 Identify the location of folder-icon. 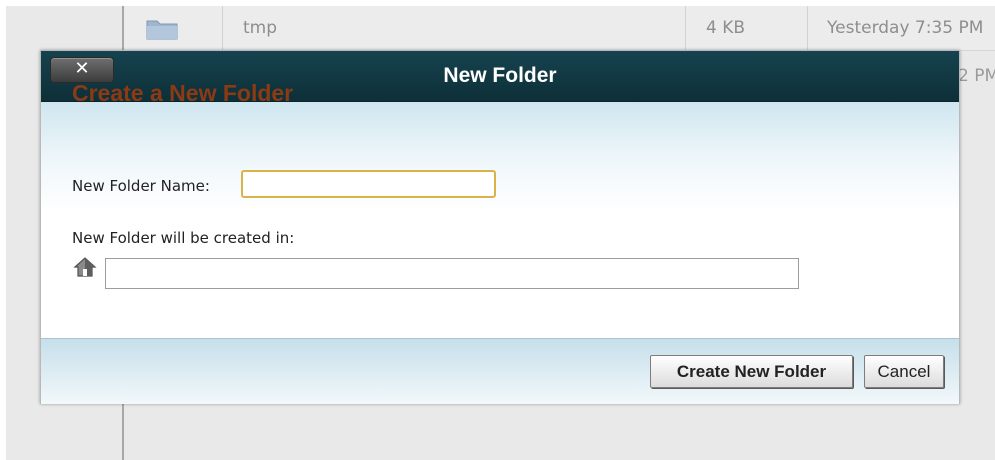
(162, 30).